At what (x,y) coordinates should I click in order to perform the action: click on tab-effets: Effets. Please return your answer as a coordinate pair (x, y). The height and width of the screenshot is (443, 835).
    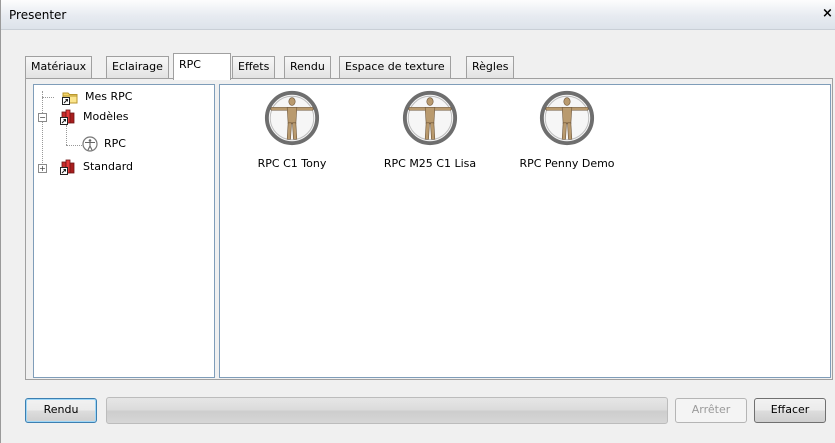
    Looking at the image, I should click on (254, 67).